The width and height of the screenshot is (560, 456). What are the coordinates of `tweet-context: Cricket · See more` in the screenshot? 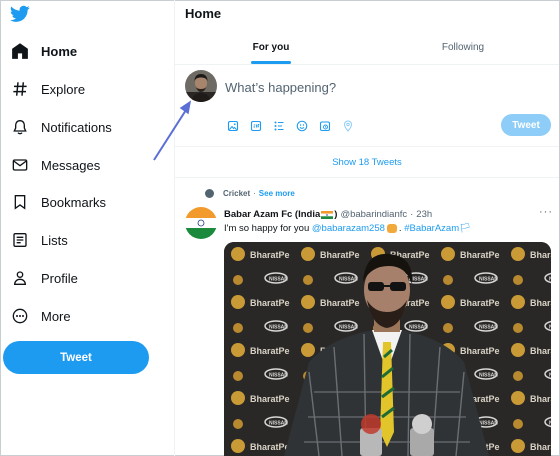 It's located at (250, 193).